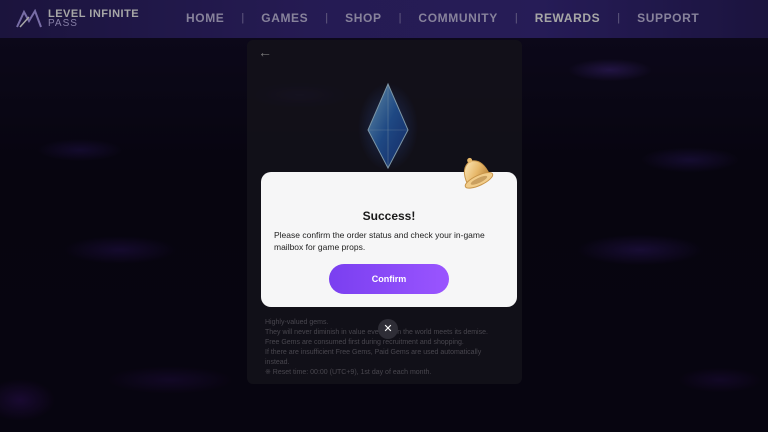 This screenshot has height=432, width=768. I want to click on nav-item-games: GAMES, so click(284, 18).